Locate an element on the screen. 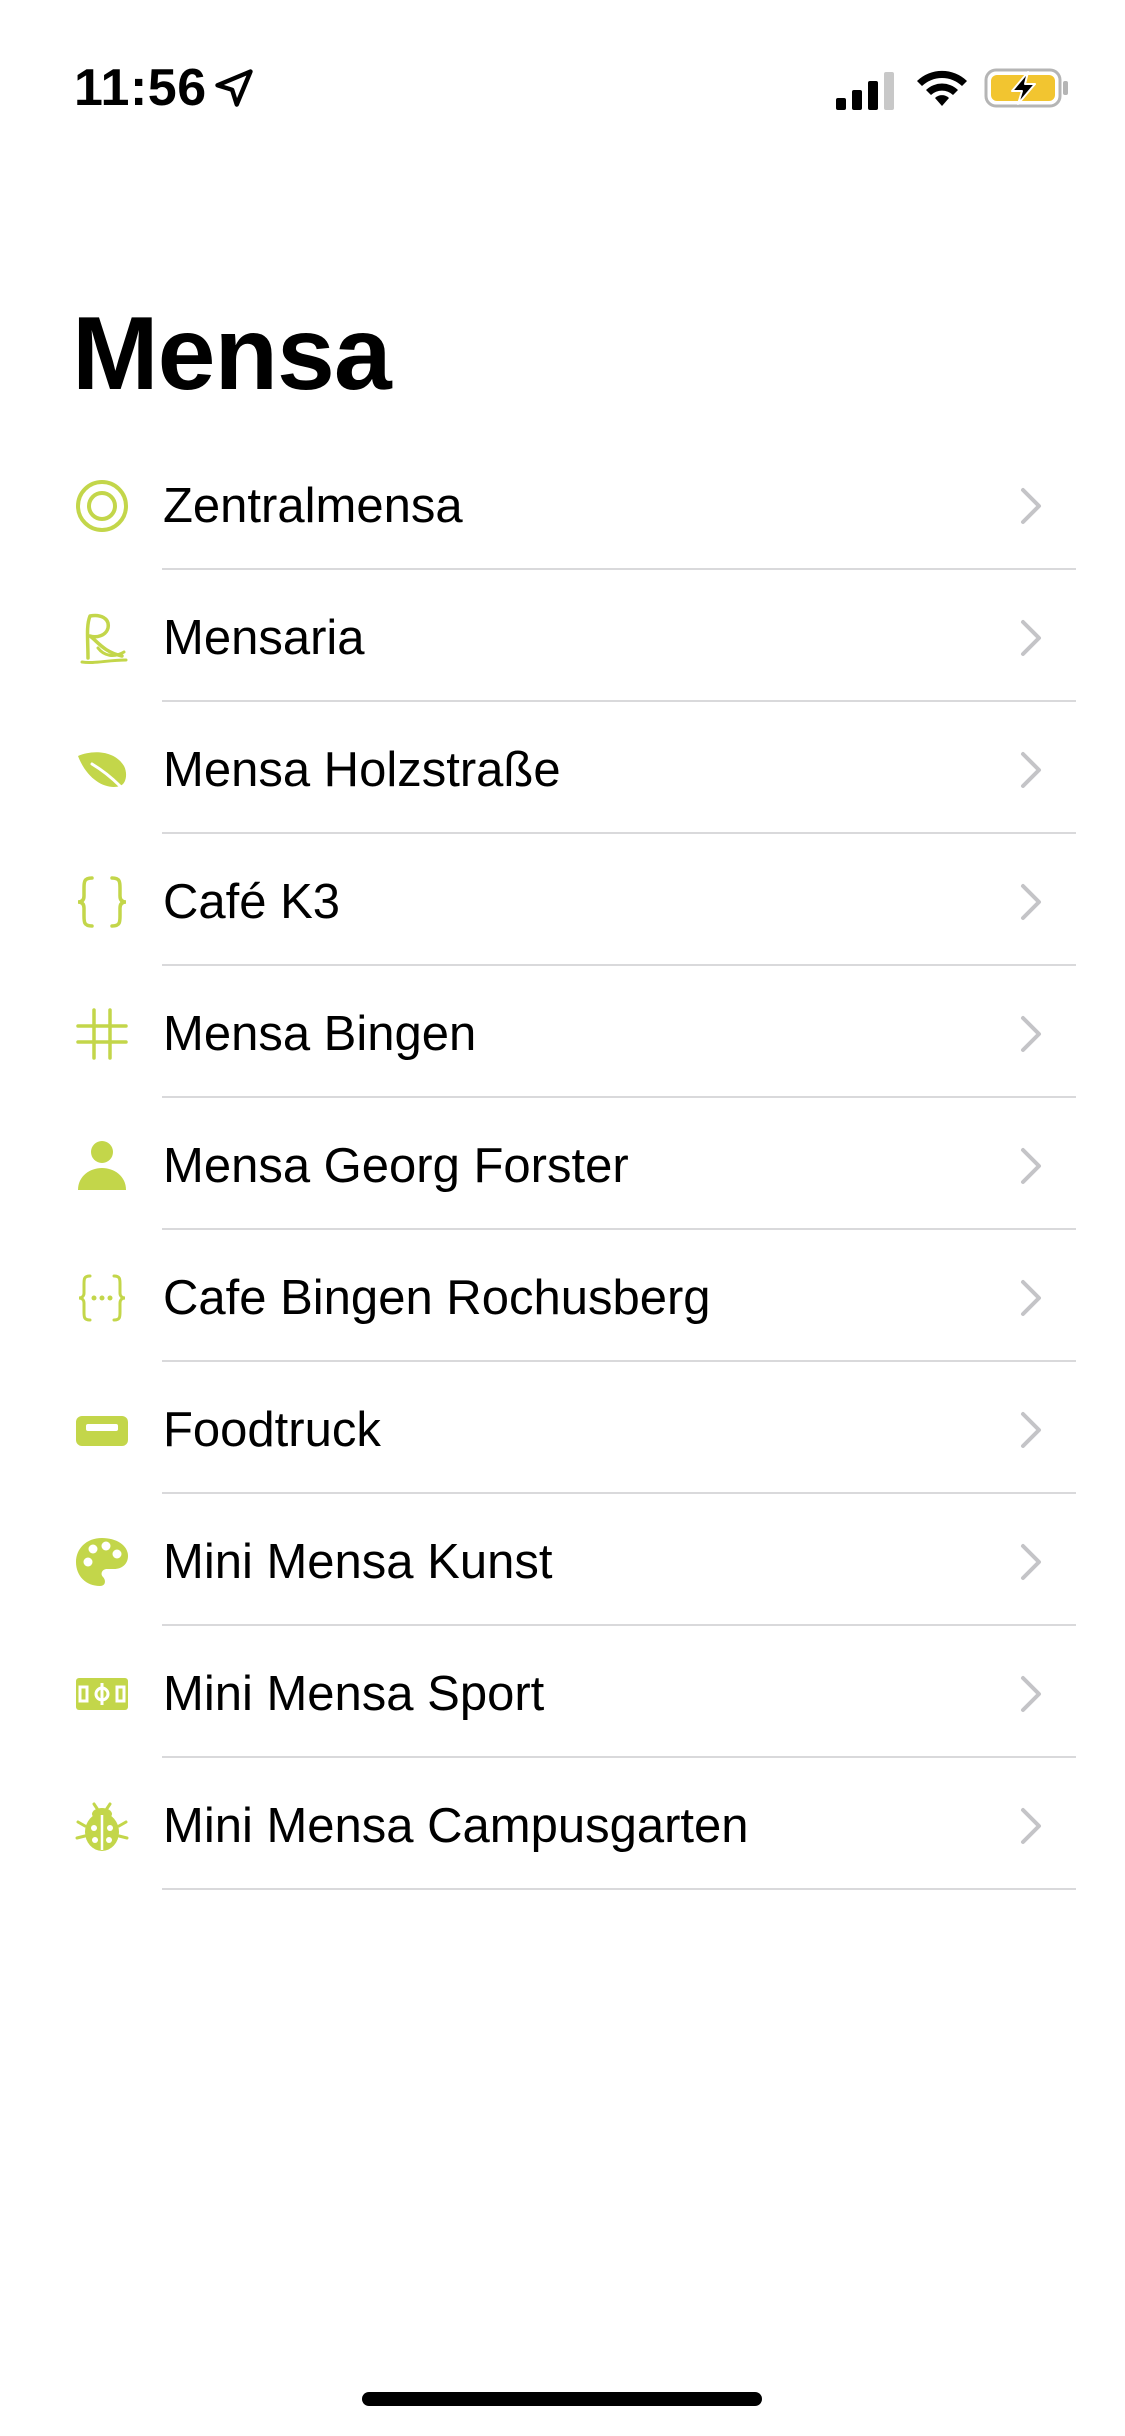 This screenshot has height=2436, width=1125. leaf-icon is located at coordinates (102, 770).